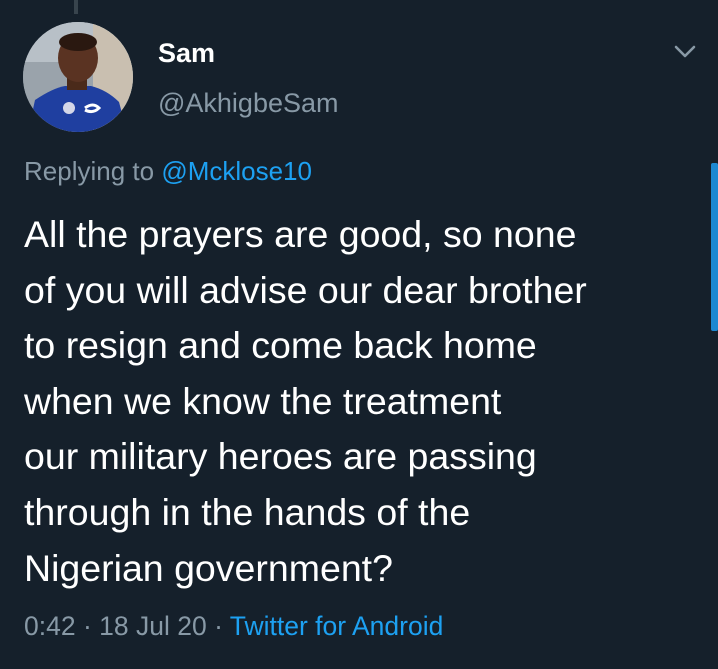  What do you see at coordinates (337, 626) in the screenshot?
I see `tweet-source-link: Twitter for Android` at bounding box center [337, 626].